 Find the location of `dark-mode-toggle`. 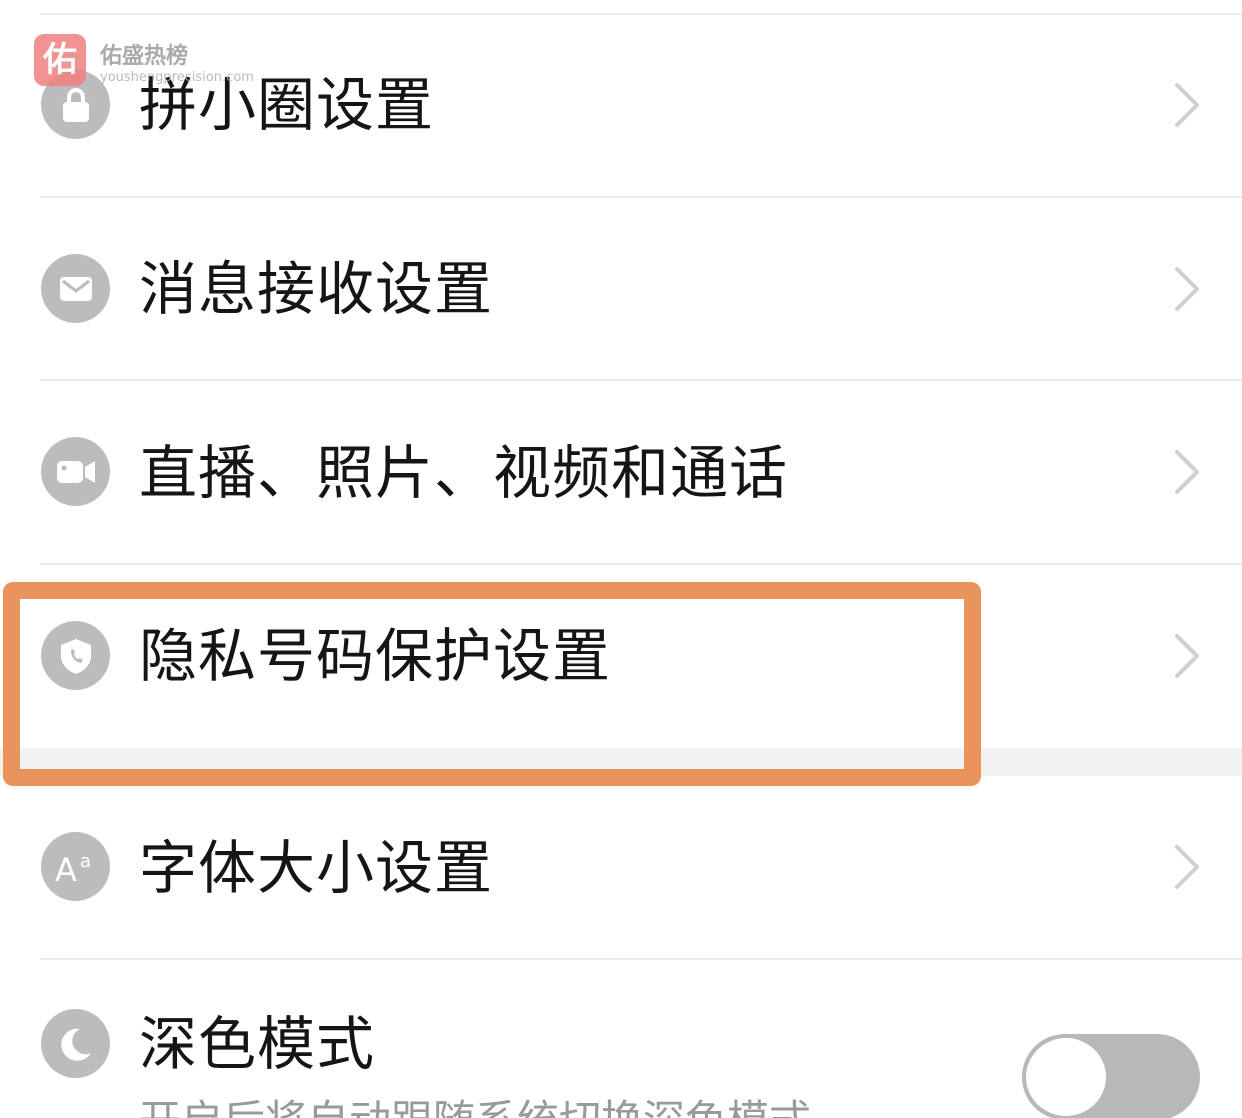

dark-mode-toggle is located at coordinates (1111, 1076).